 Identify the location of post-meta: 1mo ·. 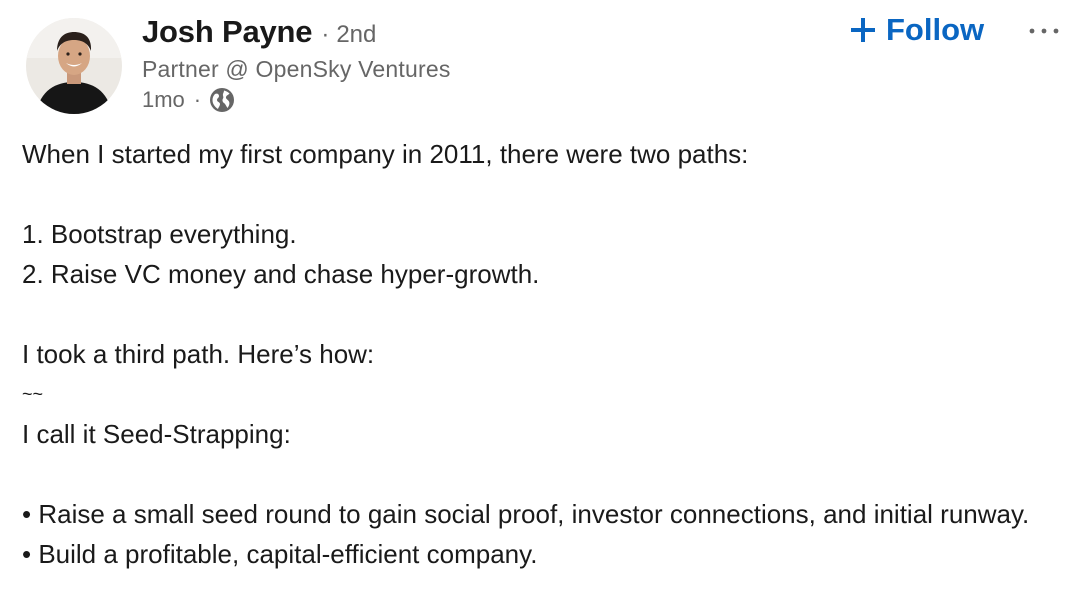
(188, 100).